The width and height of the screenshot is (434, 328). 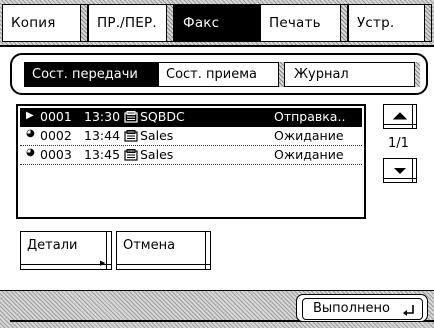 I want to click on job-time: 13:44, so click(x=102, y=135).